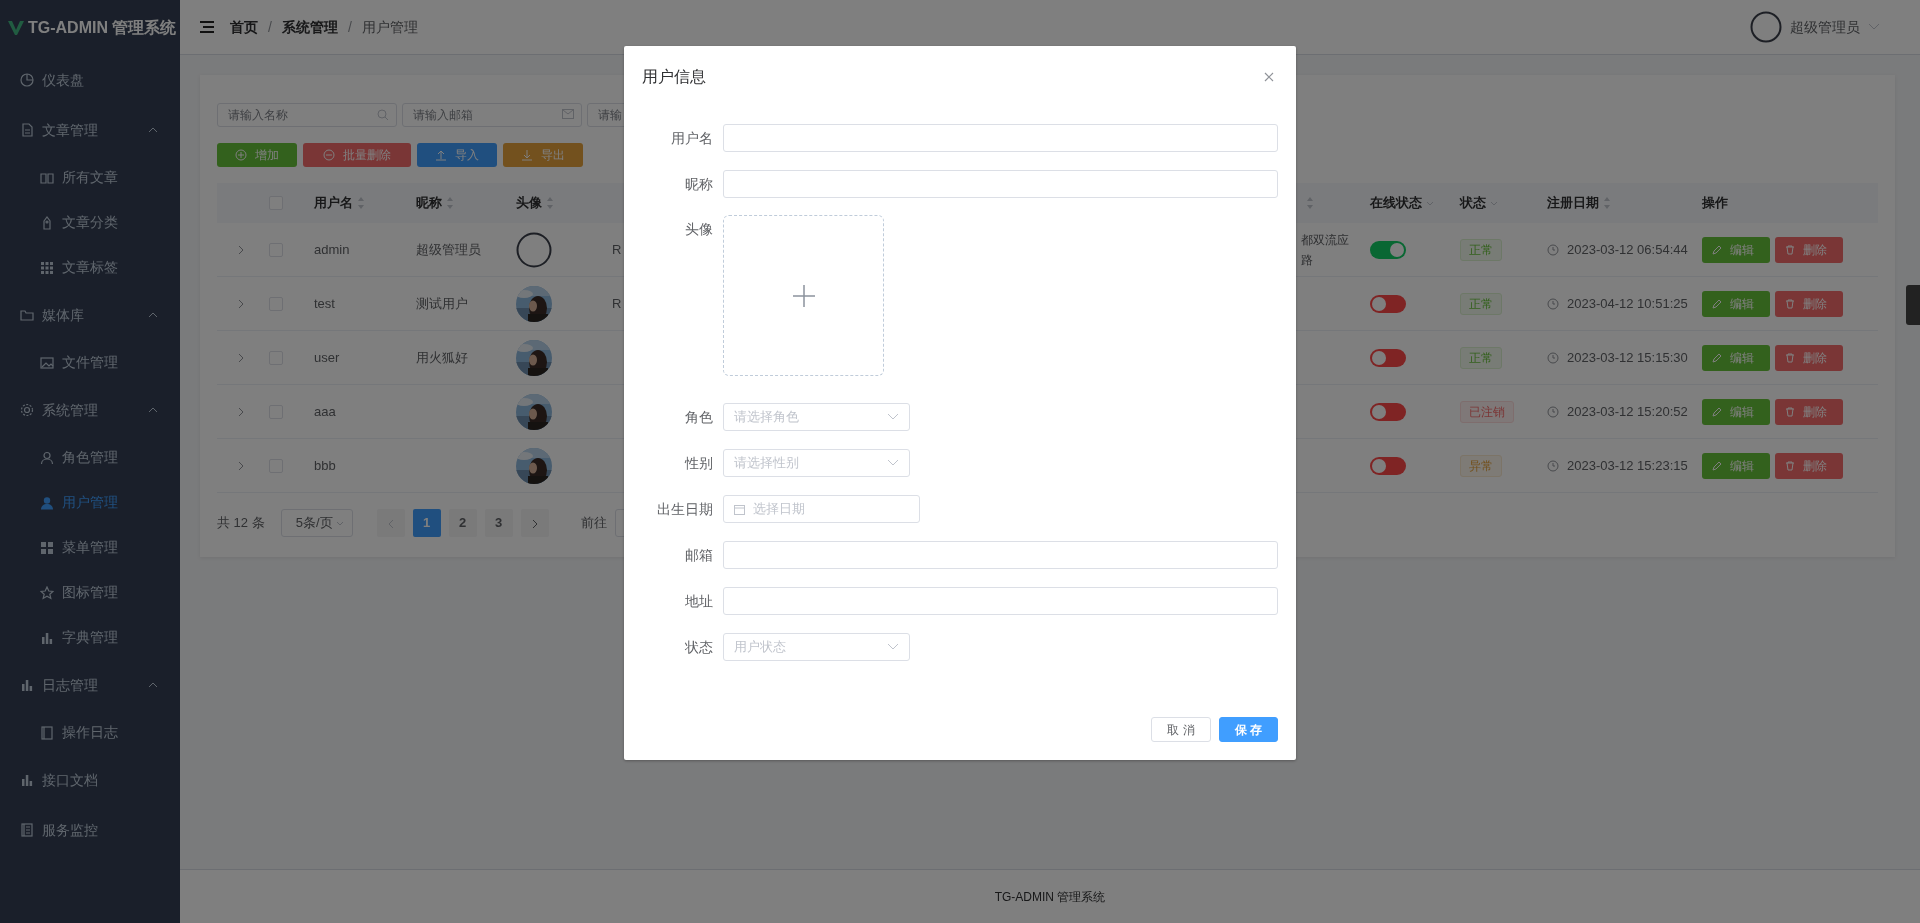 The height and width of the screenshot is (923, 1920). Describe the element at coordinates (90, 222) in the screenshot. I see `sidebar-item: 文章分类` at that location.